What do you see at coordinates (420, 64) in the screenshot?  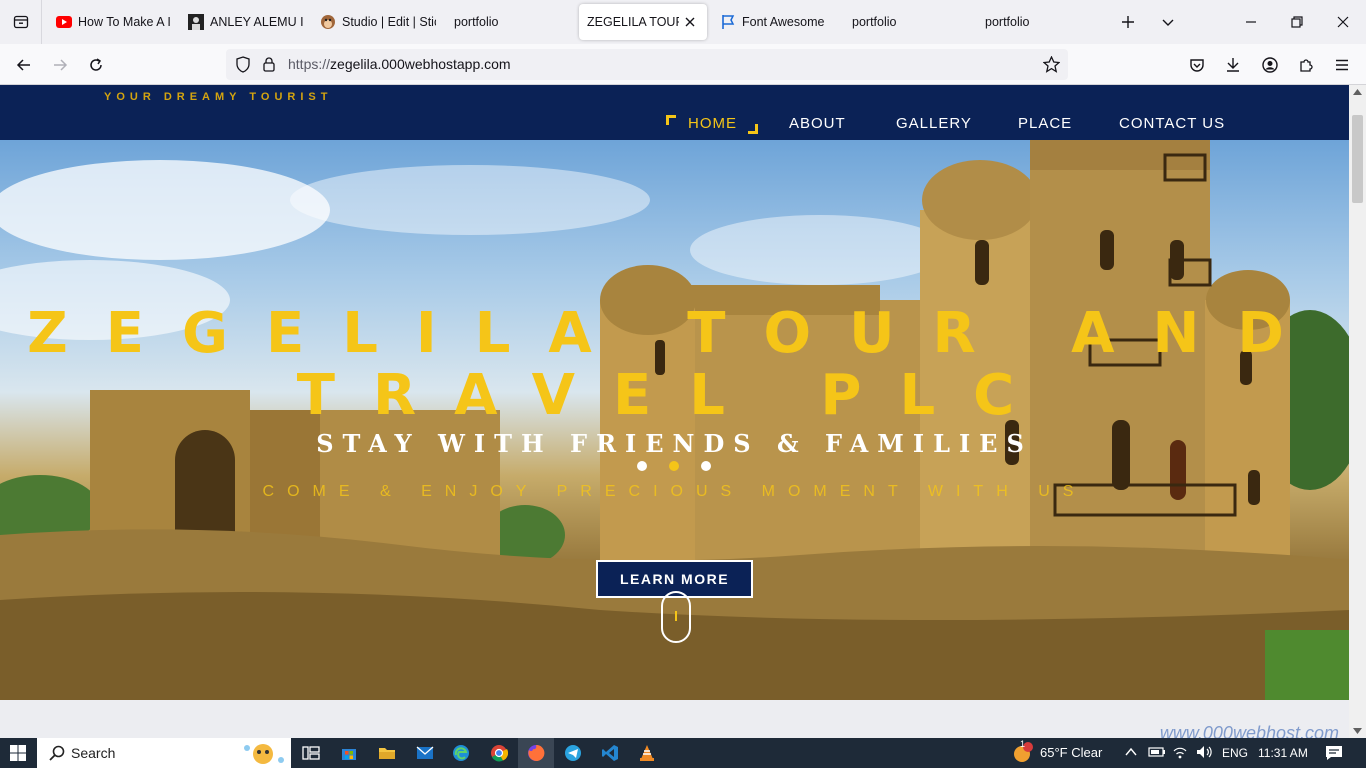 I see `url-host: zegelila.000webhostapp.com` at bounding box center [420, 64].